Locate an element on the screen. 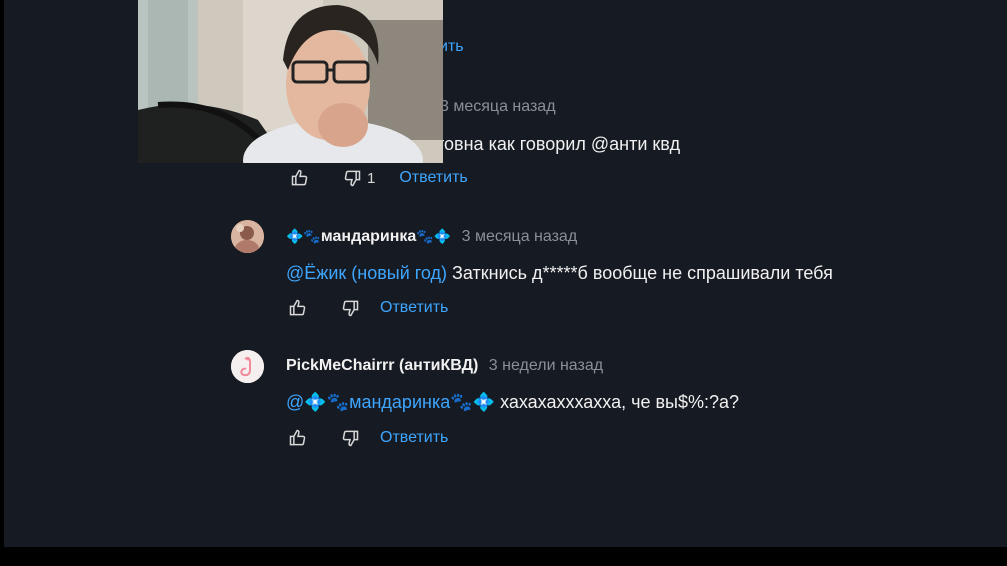 This screenshot has width=1007, height=566. comment-header: PickMeChairrr (антиКВД) 3 недели назад is located at coordinates (444, 366).